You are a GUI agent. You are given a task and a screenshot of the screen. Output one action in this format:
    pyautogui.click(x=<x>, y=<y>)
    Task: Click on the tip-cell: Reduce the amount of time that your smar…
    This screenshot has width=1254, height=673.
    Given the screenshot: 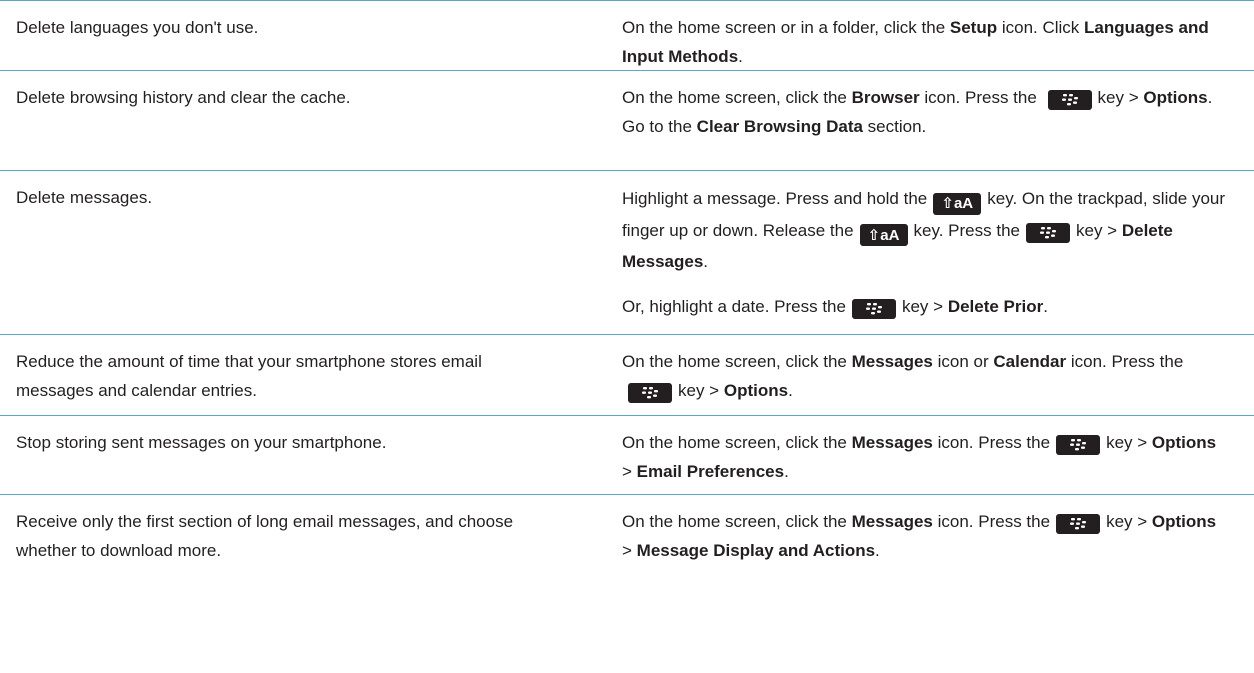 What is the action you would take?
    pyautogui.click(x=280, y=375)
    